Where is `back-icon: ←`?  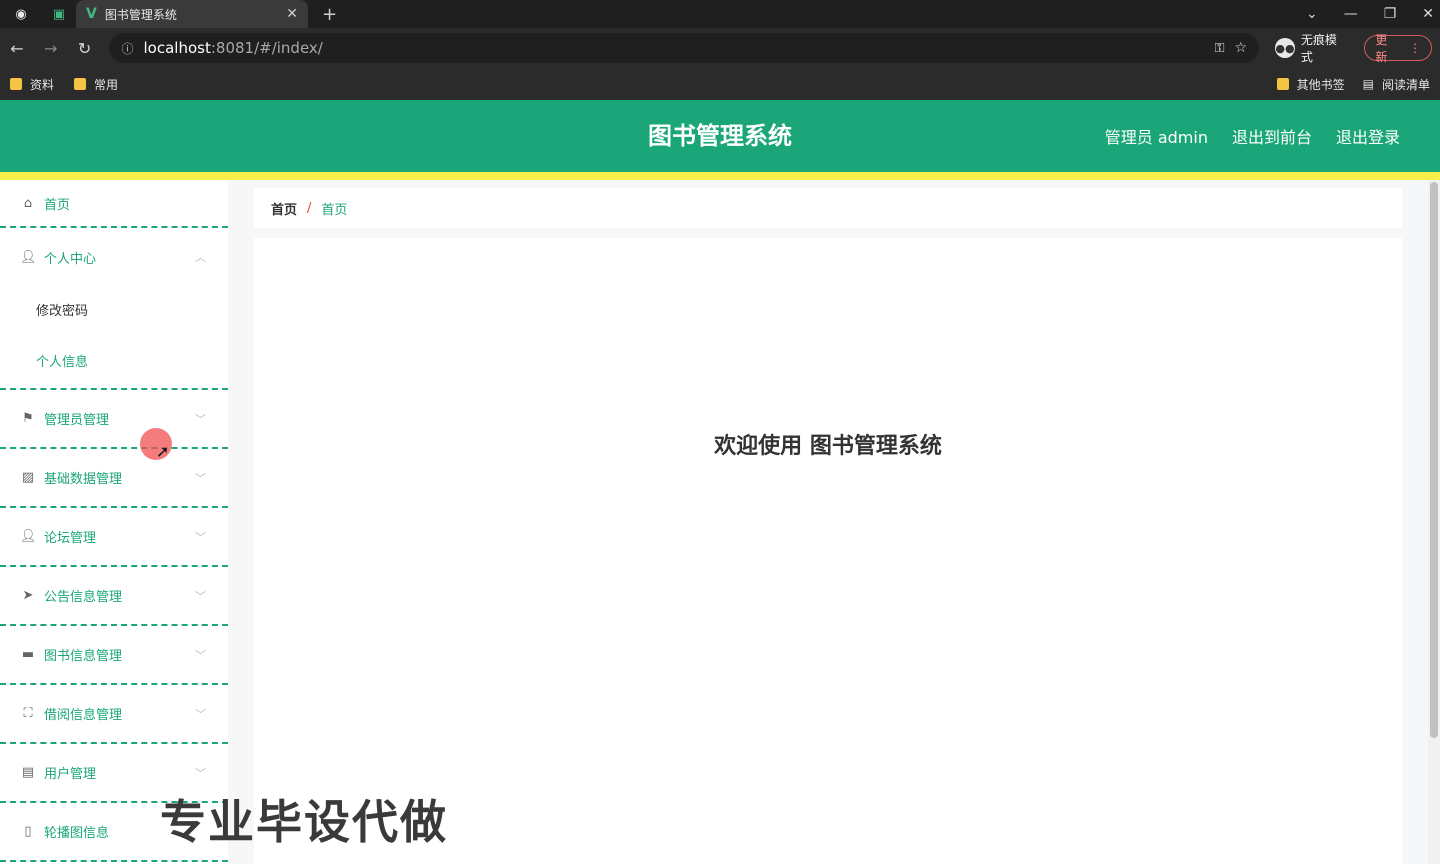 back-icon: ← is located at coordinates (17, 48).